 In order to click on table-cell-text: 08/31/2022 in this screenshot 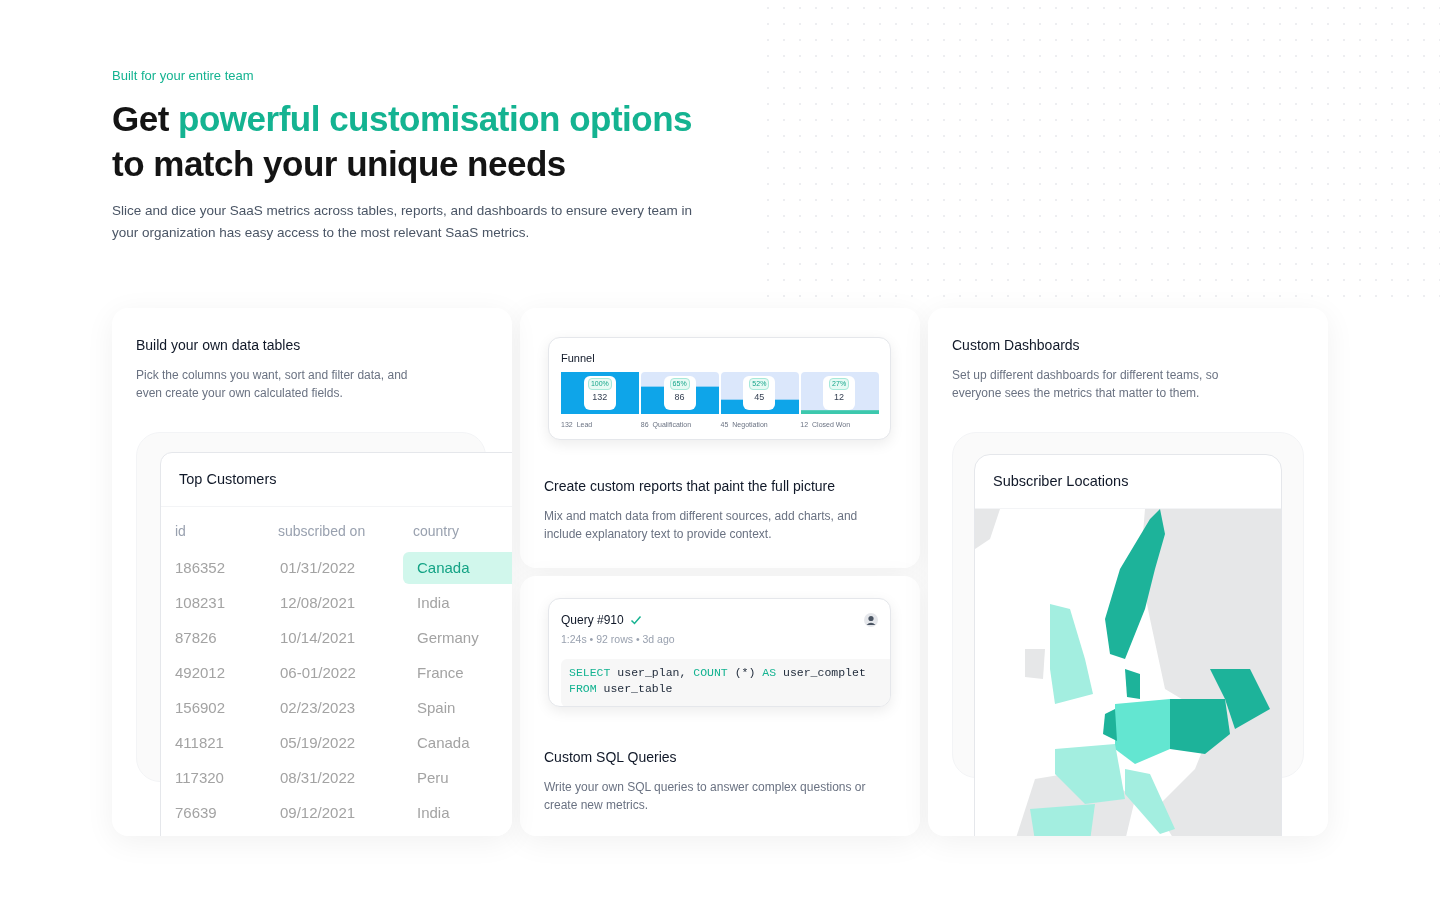, I will do `click(318, 777)`.